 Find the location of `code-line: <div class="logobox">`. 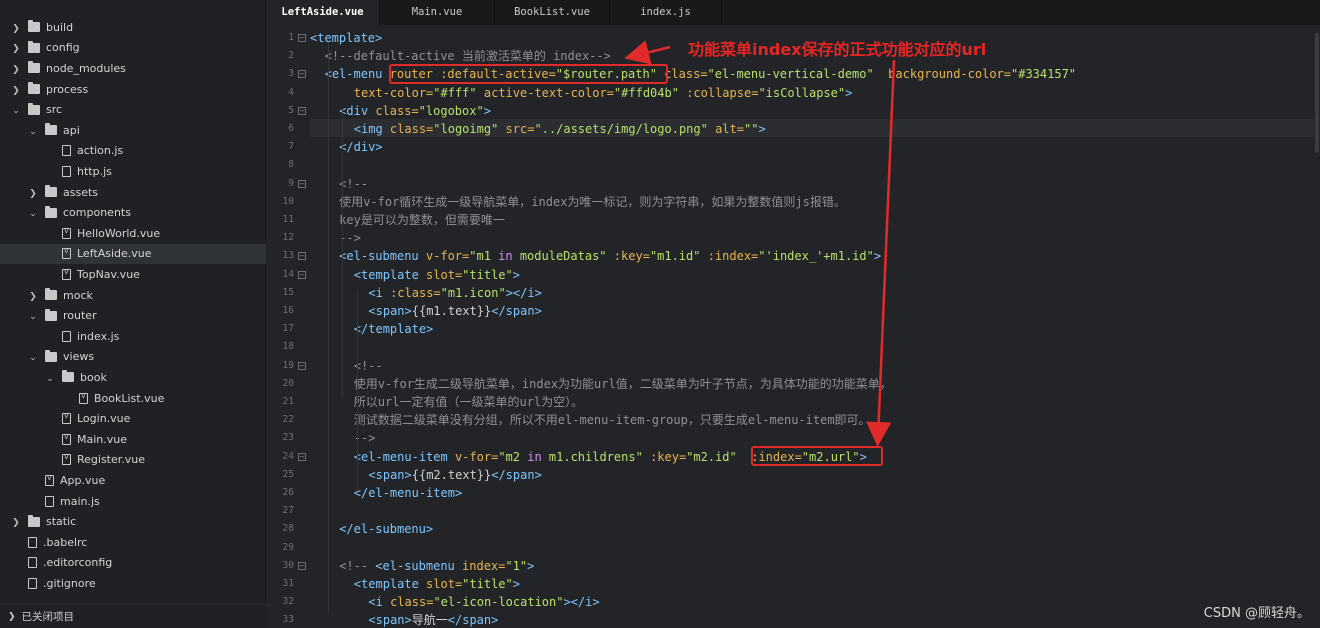

code-line: <div class="logobox"> is located at coordinates (415, 111).